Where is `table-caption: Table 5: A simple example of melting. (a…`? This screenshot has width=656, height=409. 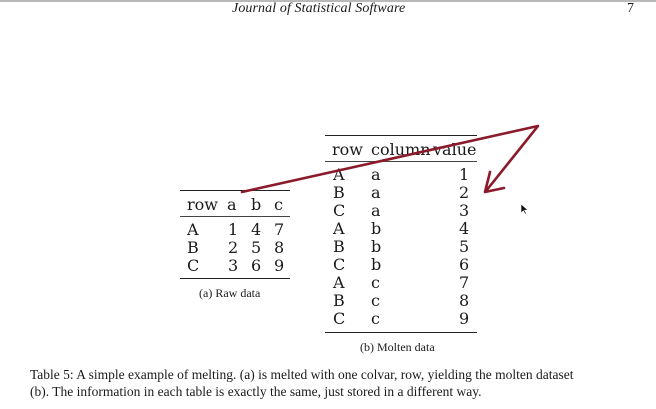 table-caption: Table 5: A simple example of melting. (a… is located at coordinates (335, 383).